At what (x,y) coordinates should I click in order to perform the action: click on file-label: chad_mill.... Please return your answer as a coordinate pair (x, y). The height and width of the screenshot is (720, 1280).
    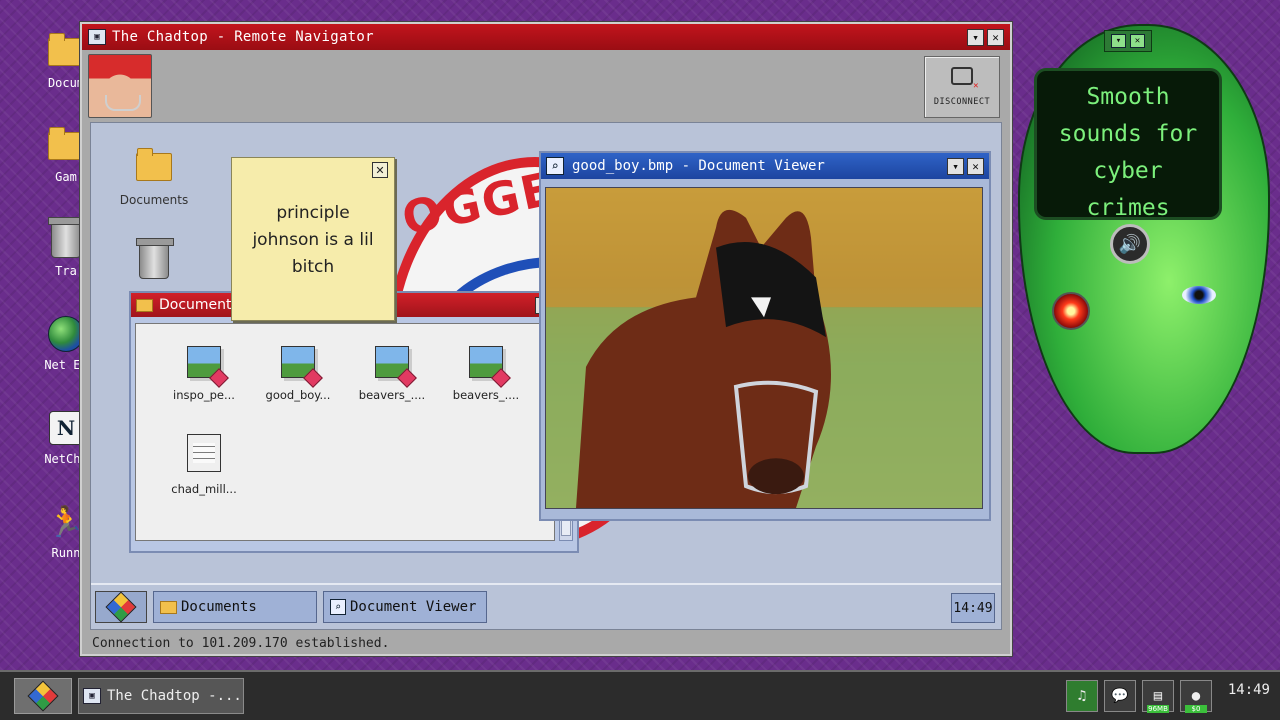
    Looking at the image, I should click on (204, 489).